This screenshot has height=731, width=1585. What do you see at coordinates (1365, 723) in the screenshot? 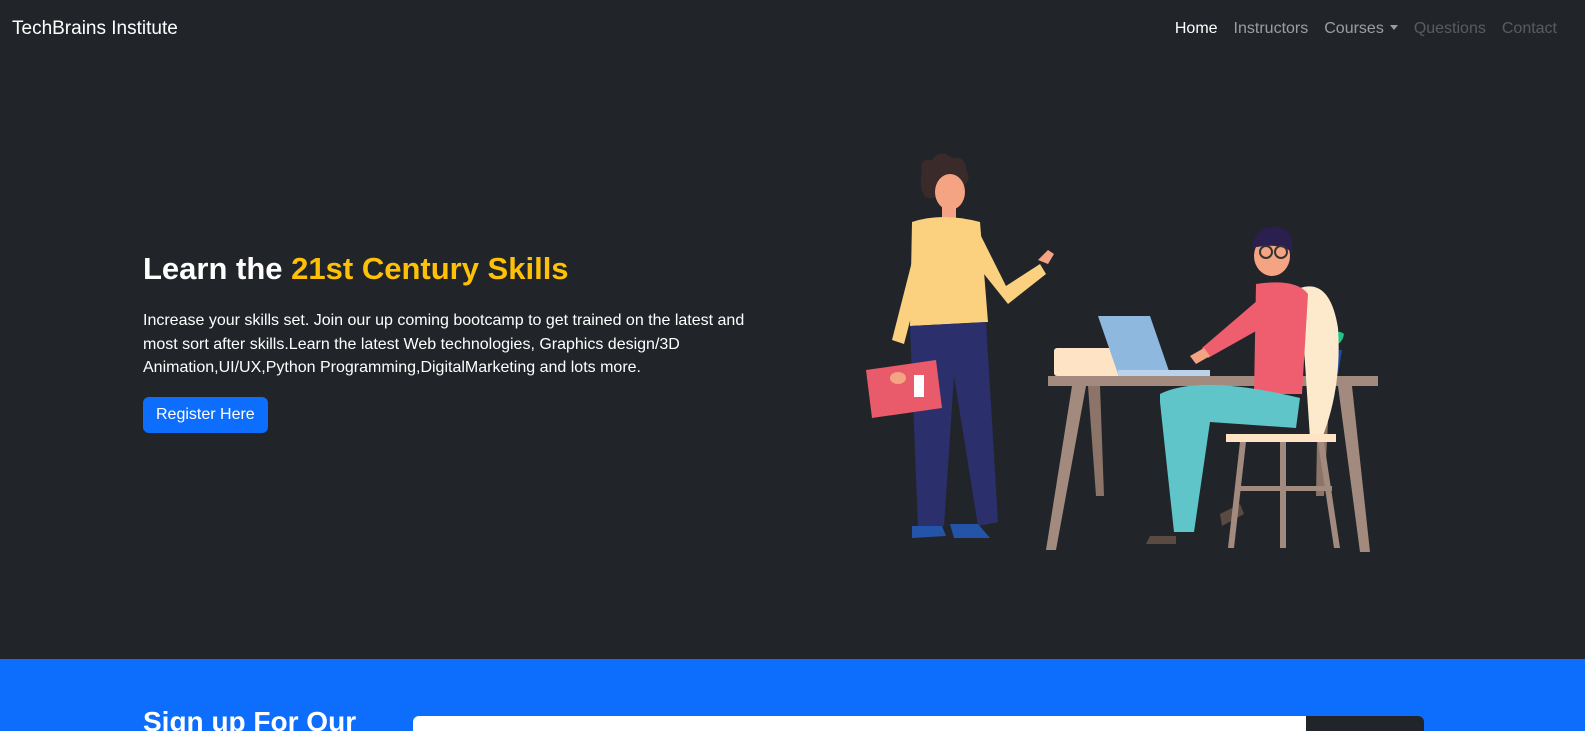
I see `newsletter-submit-button` at bounding box center [1365, 723].